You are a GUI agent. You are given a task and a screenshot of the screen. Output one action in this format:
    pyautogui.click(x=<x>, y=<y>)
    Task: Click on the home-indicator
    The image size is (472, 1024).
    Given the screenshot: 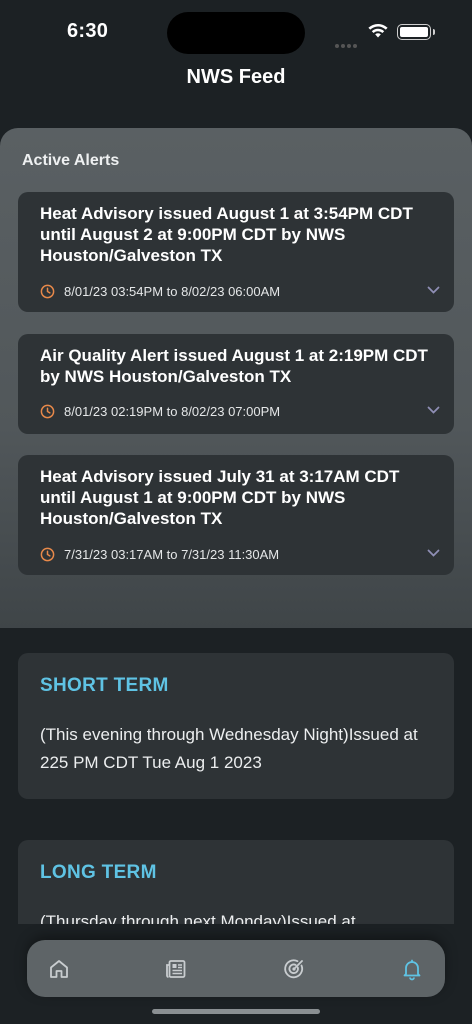 What is the action you would take?
    pyautogui.click(x=236, y=1011)
    